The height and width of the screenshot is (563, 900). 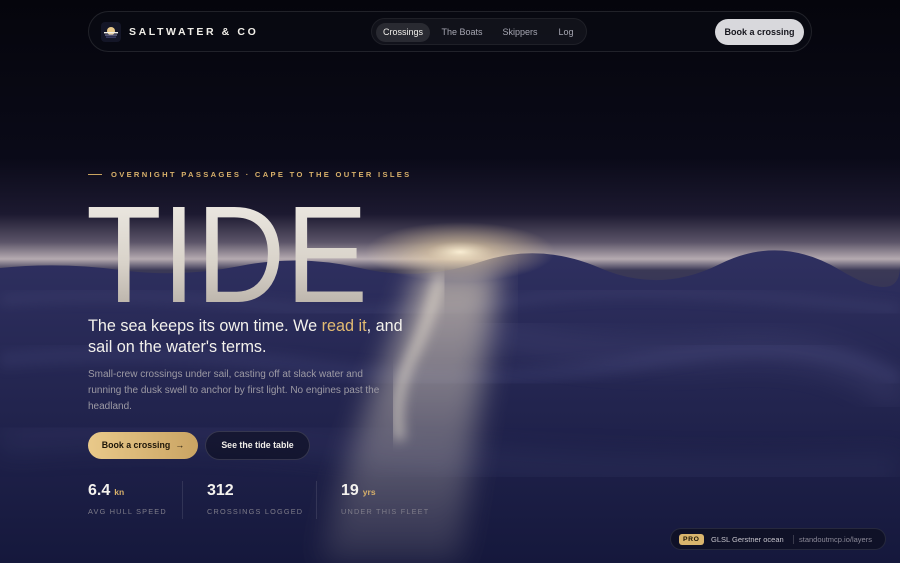 What do you see at coordinates (403, 32) in the screenshot?
I see `nav-link-crossings: Crossings` at bounding box center [403, 32].